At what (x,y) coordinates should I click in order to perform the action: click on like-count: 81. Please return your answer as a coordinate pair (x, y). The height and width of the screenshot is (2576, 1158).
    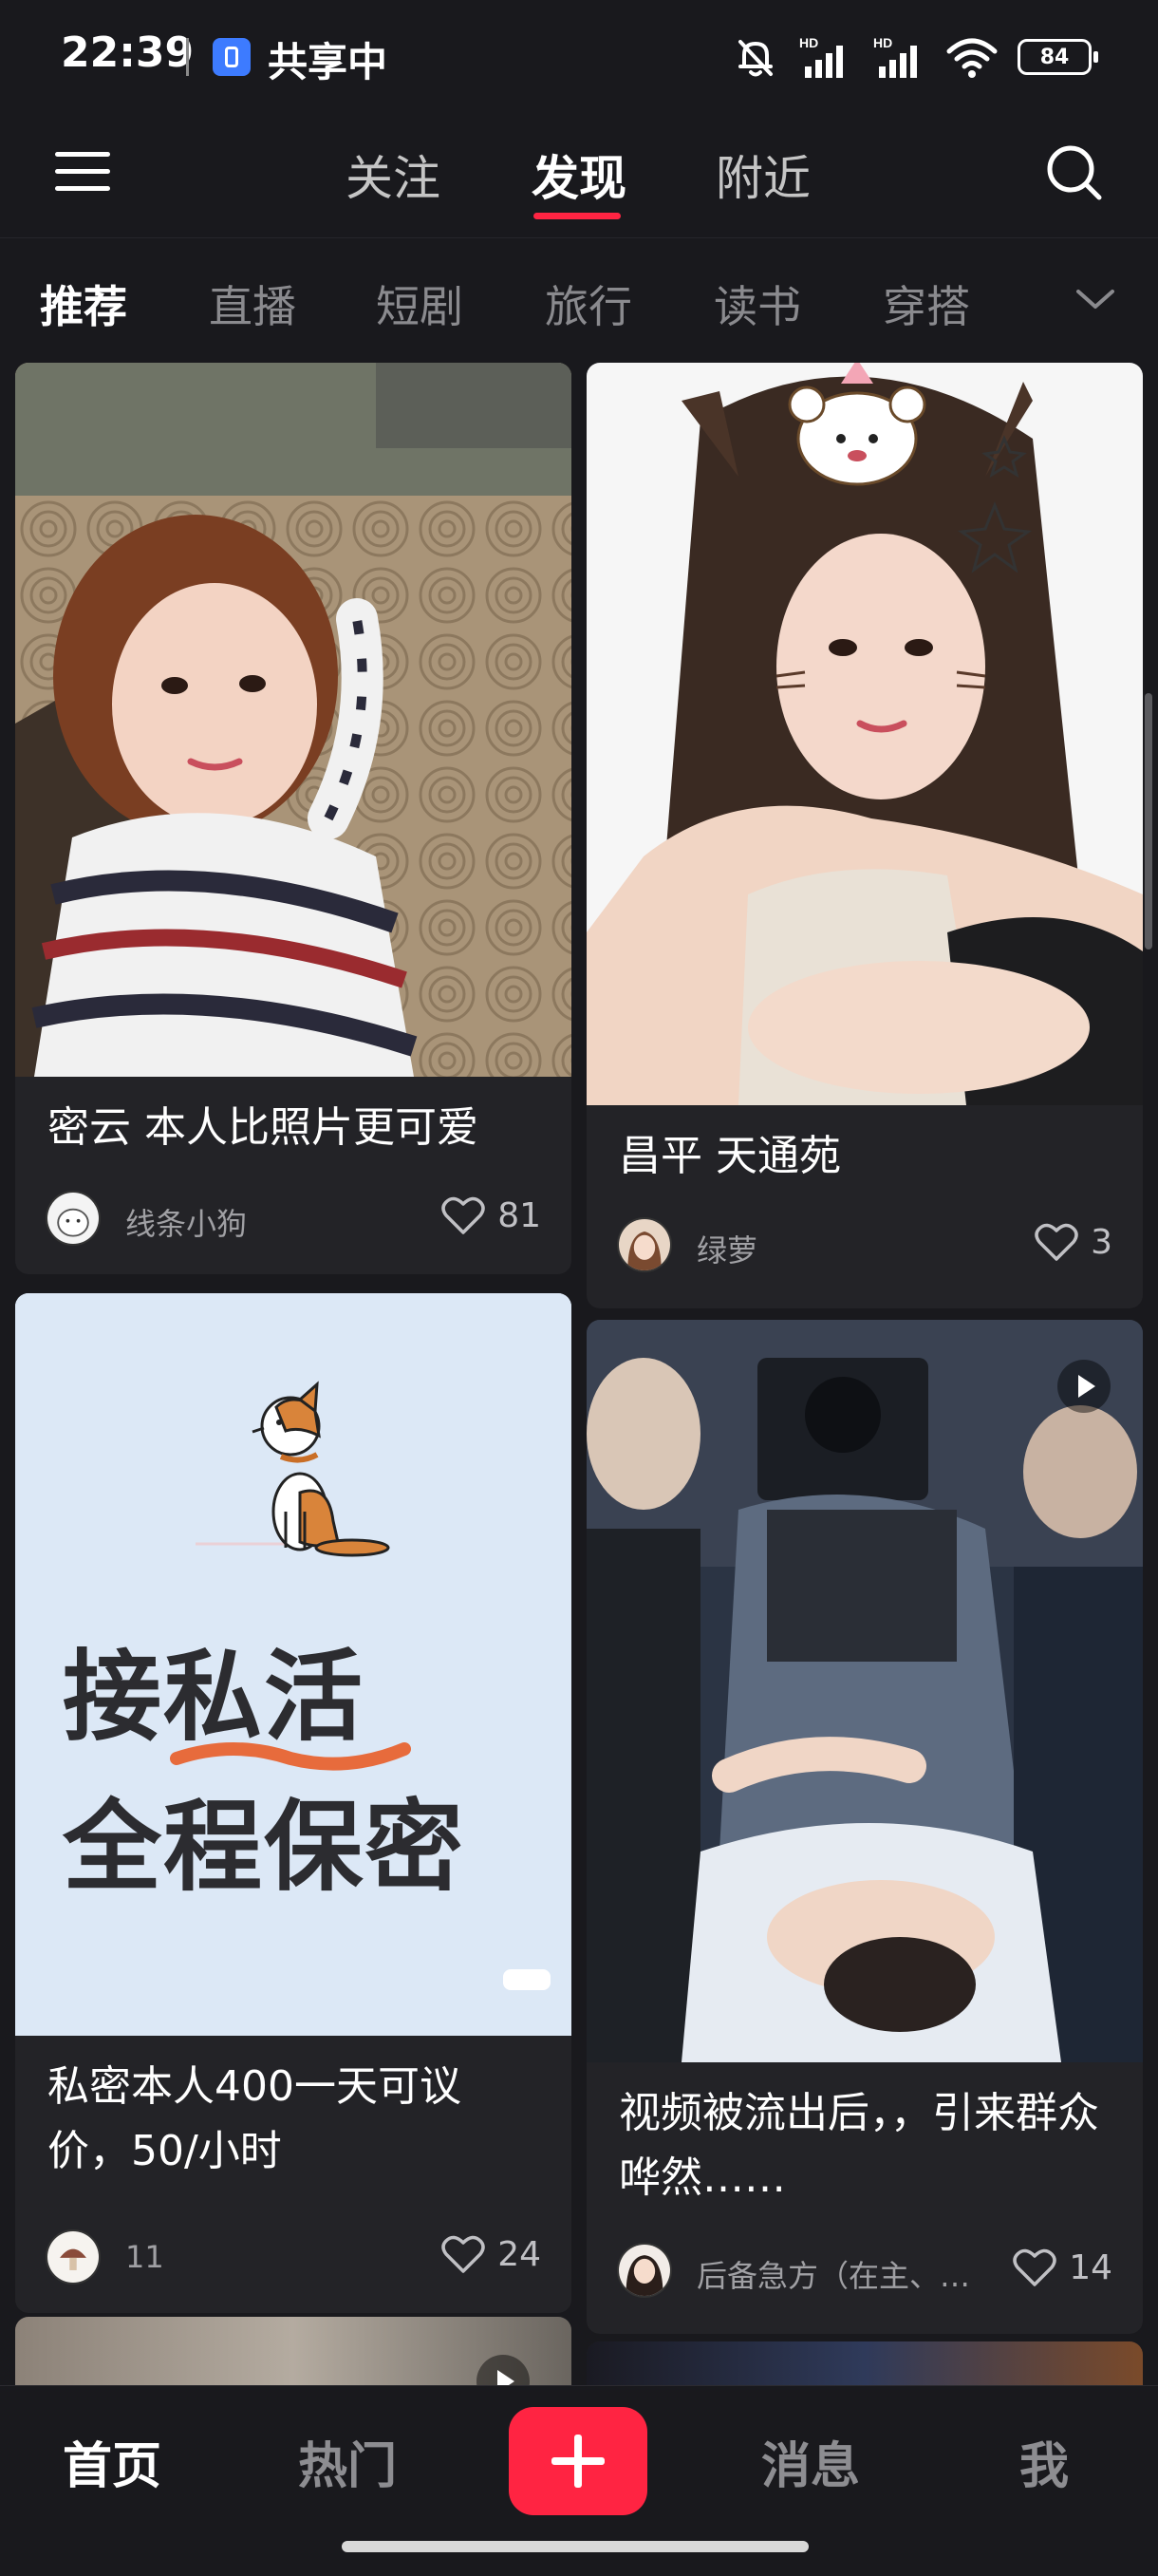
    Looking at the image, I should click on (491, 1215).